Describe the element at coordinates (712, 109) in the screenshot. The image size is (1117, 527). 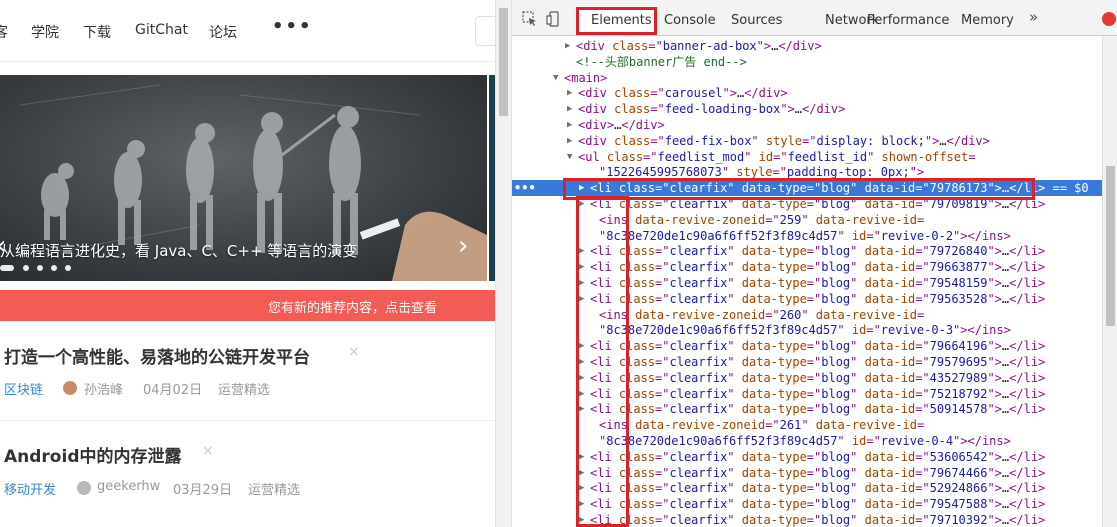
I see `dom-node-code: <div class="feed-loading-box">…</div>` at that location.